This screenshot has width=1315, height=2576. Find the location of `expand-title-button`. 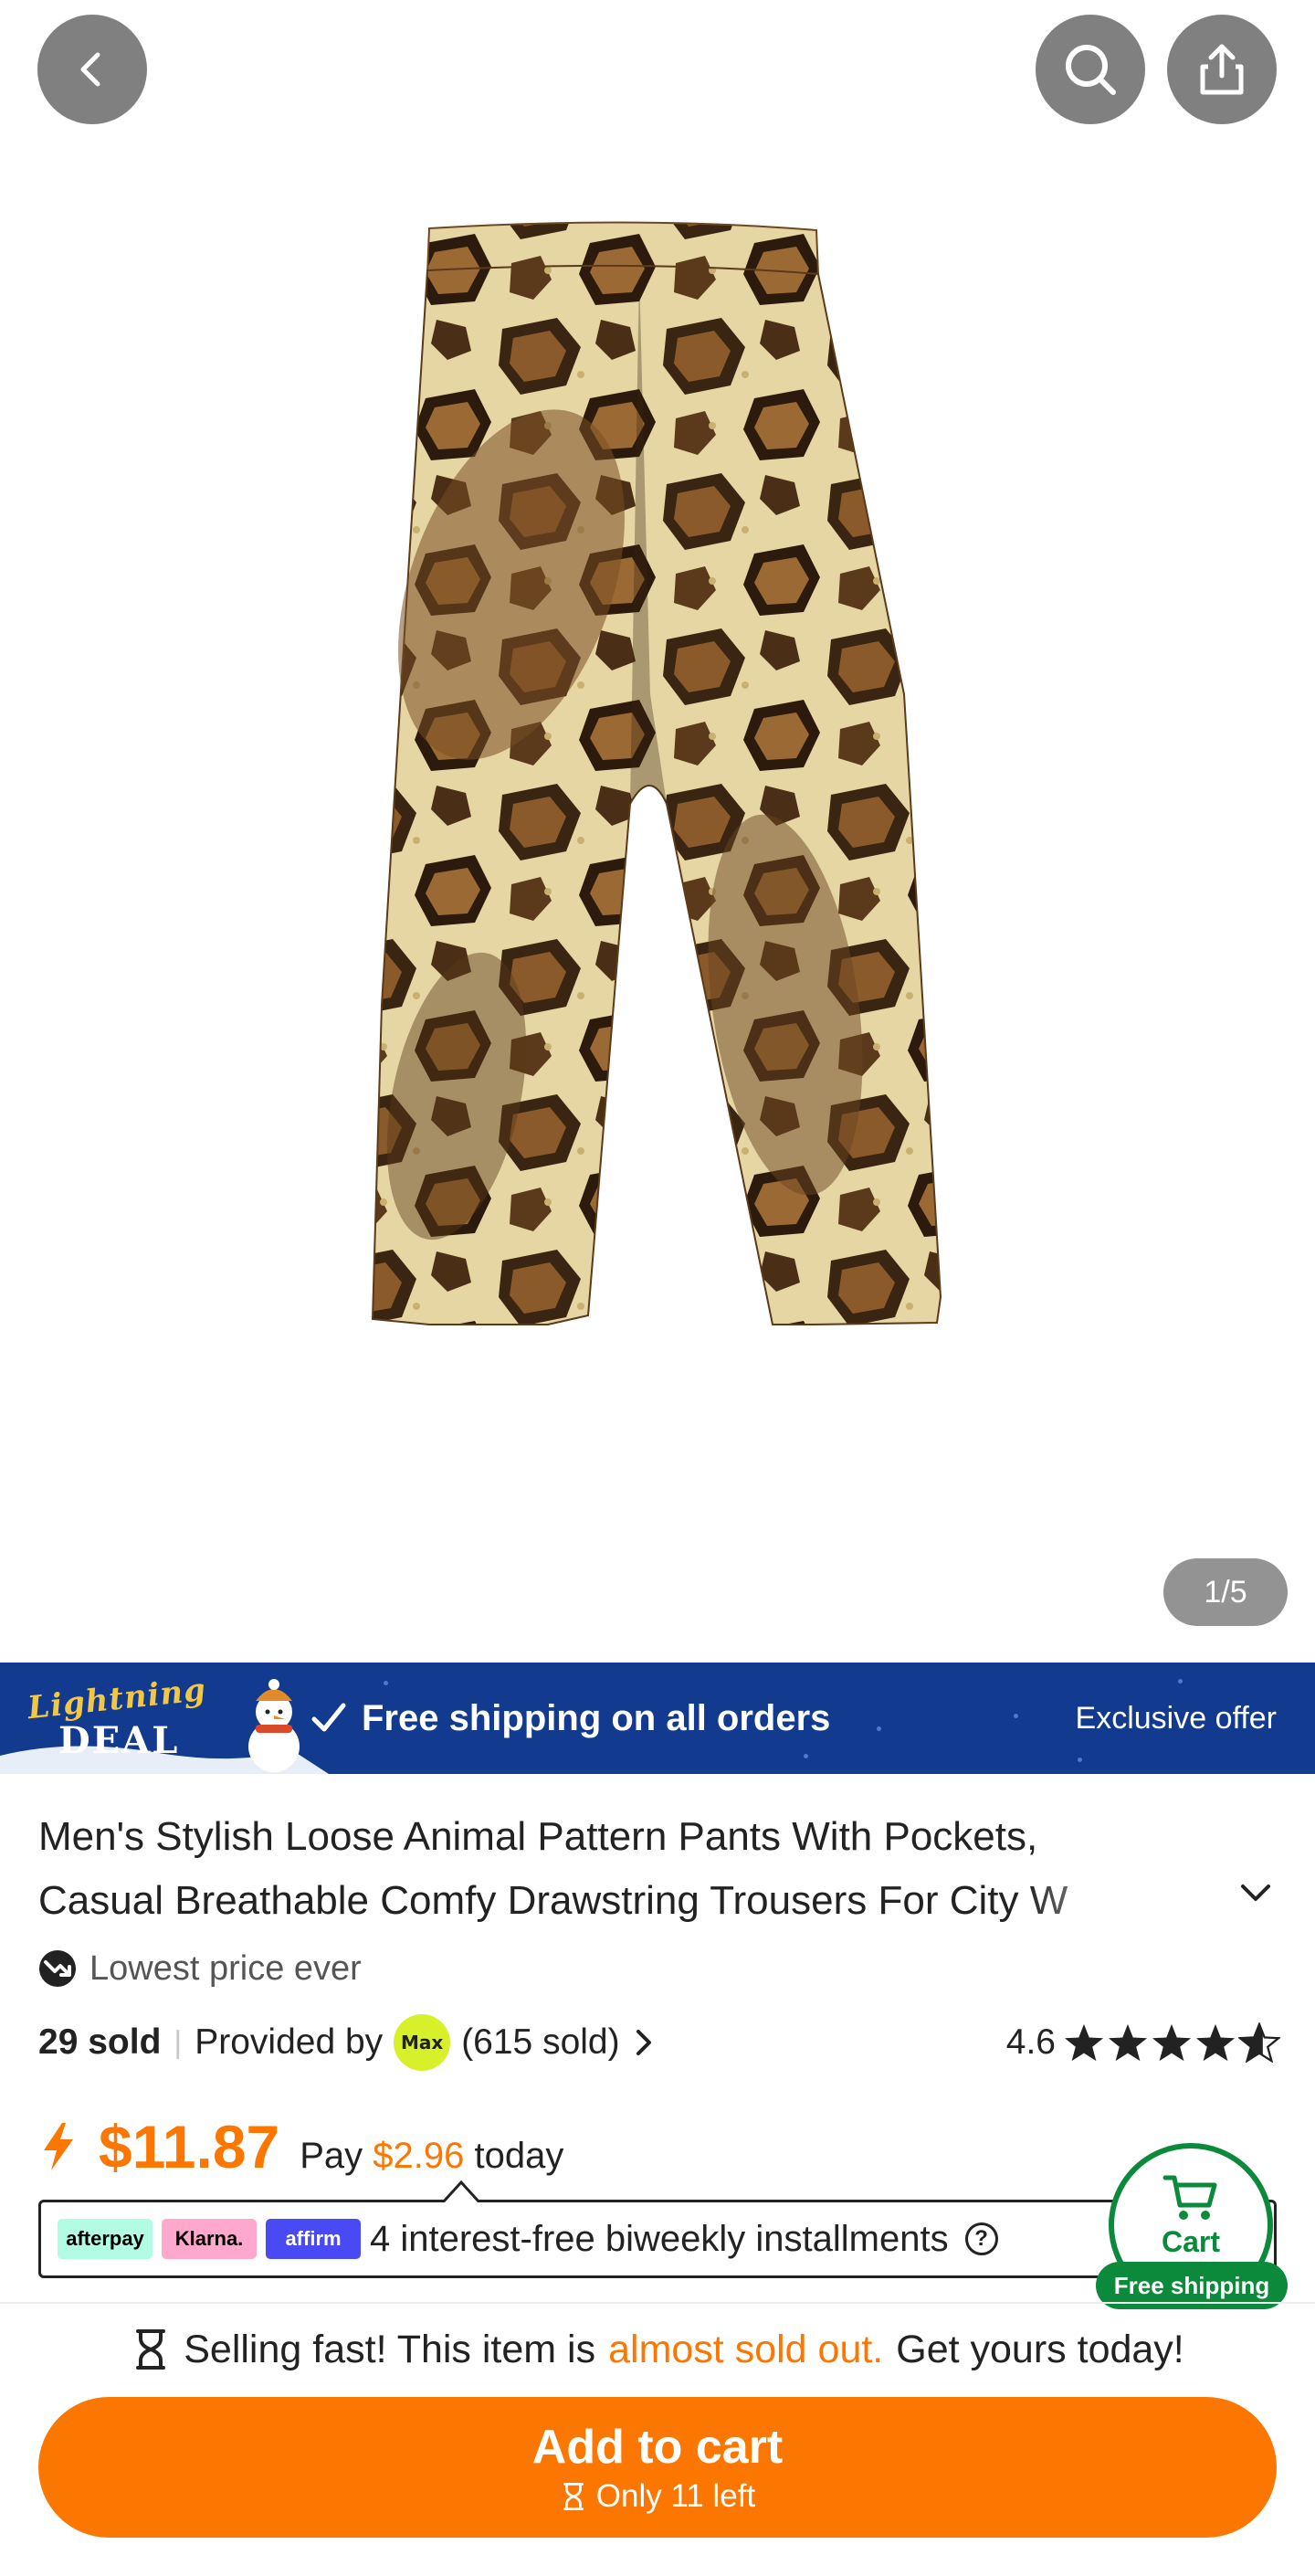

expand-title-button is located at coordinates (1255, 1892).